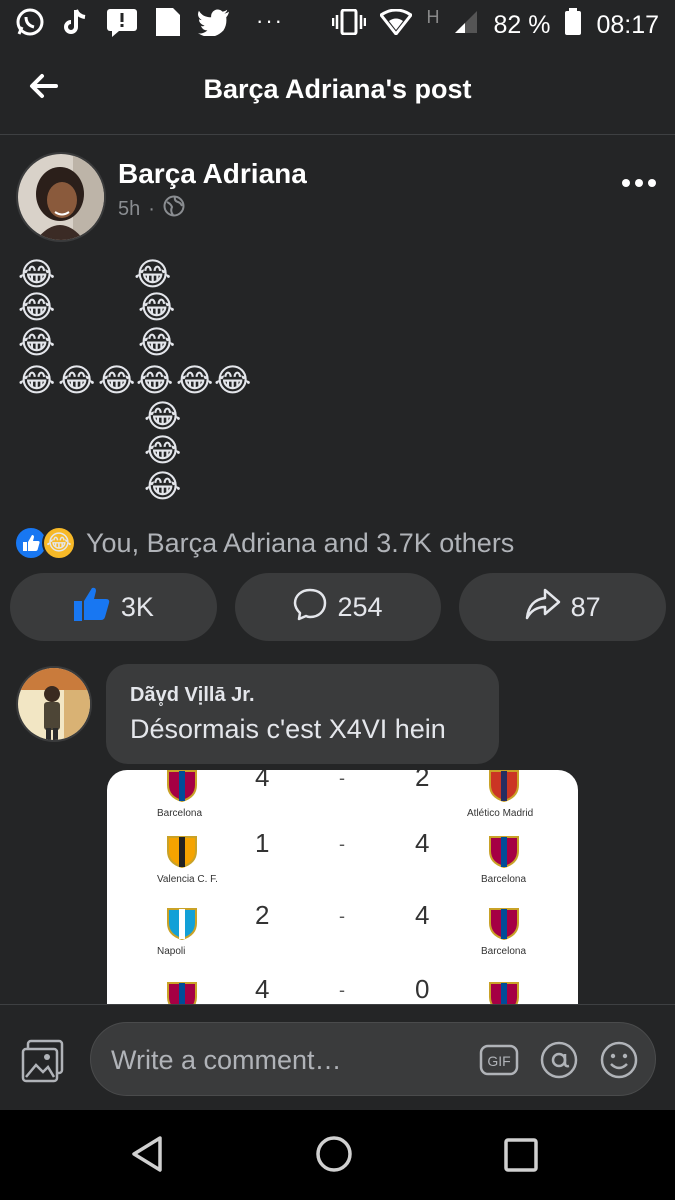 The image size is (675, 1200). What do you see at coordinates (563, 607) in the screenshot?
I see `share-button: 87` at bounding box center [563, 607].